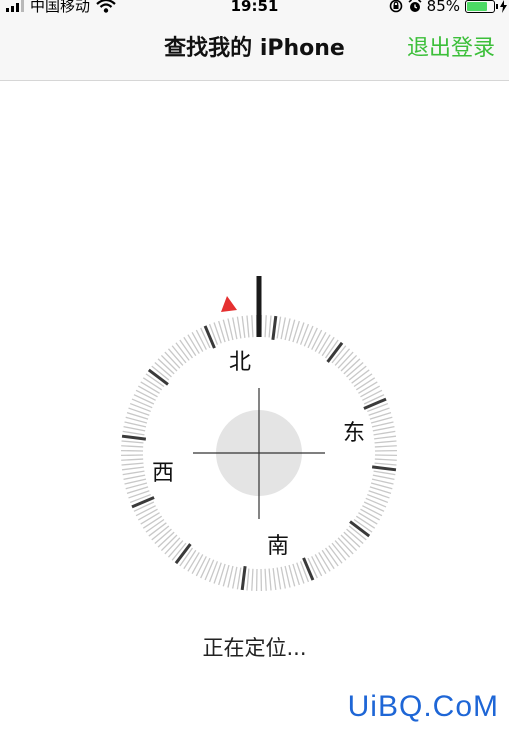 This screenshot has height=735, width=509. What do you see at coordinates (423, 706) in the screenshot?
I see `watermark: UiBQ.CoM` at bounding box center [423, 706].